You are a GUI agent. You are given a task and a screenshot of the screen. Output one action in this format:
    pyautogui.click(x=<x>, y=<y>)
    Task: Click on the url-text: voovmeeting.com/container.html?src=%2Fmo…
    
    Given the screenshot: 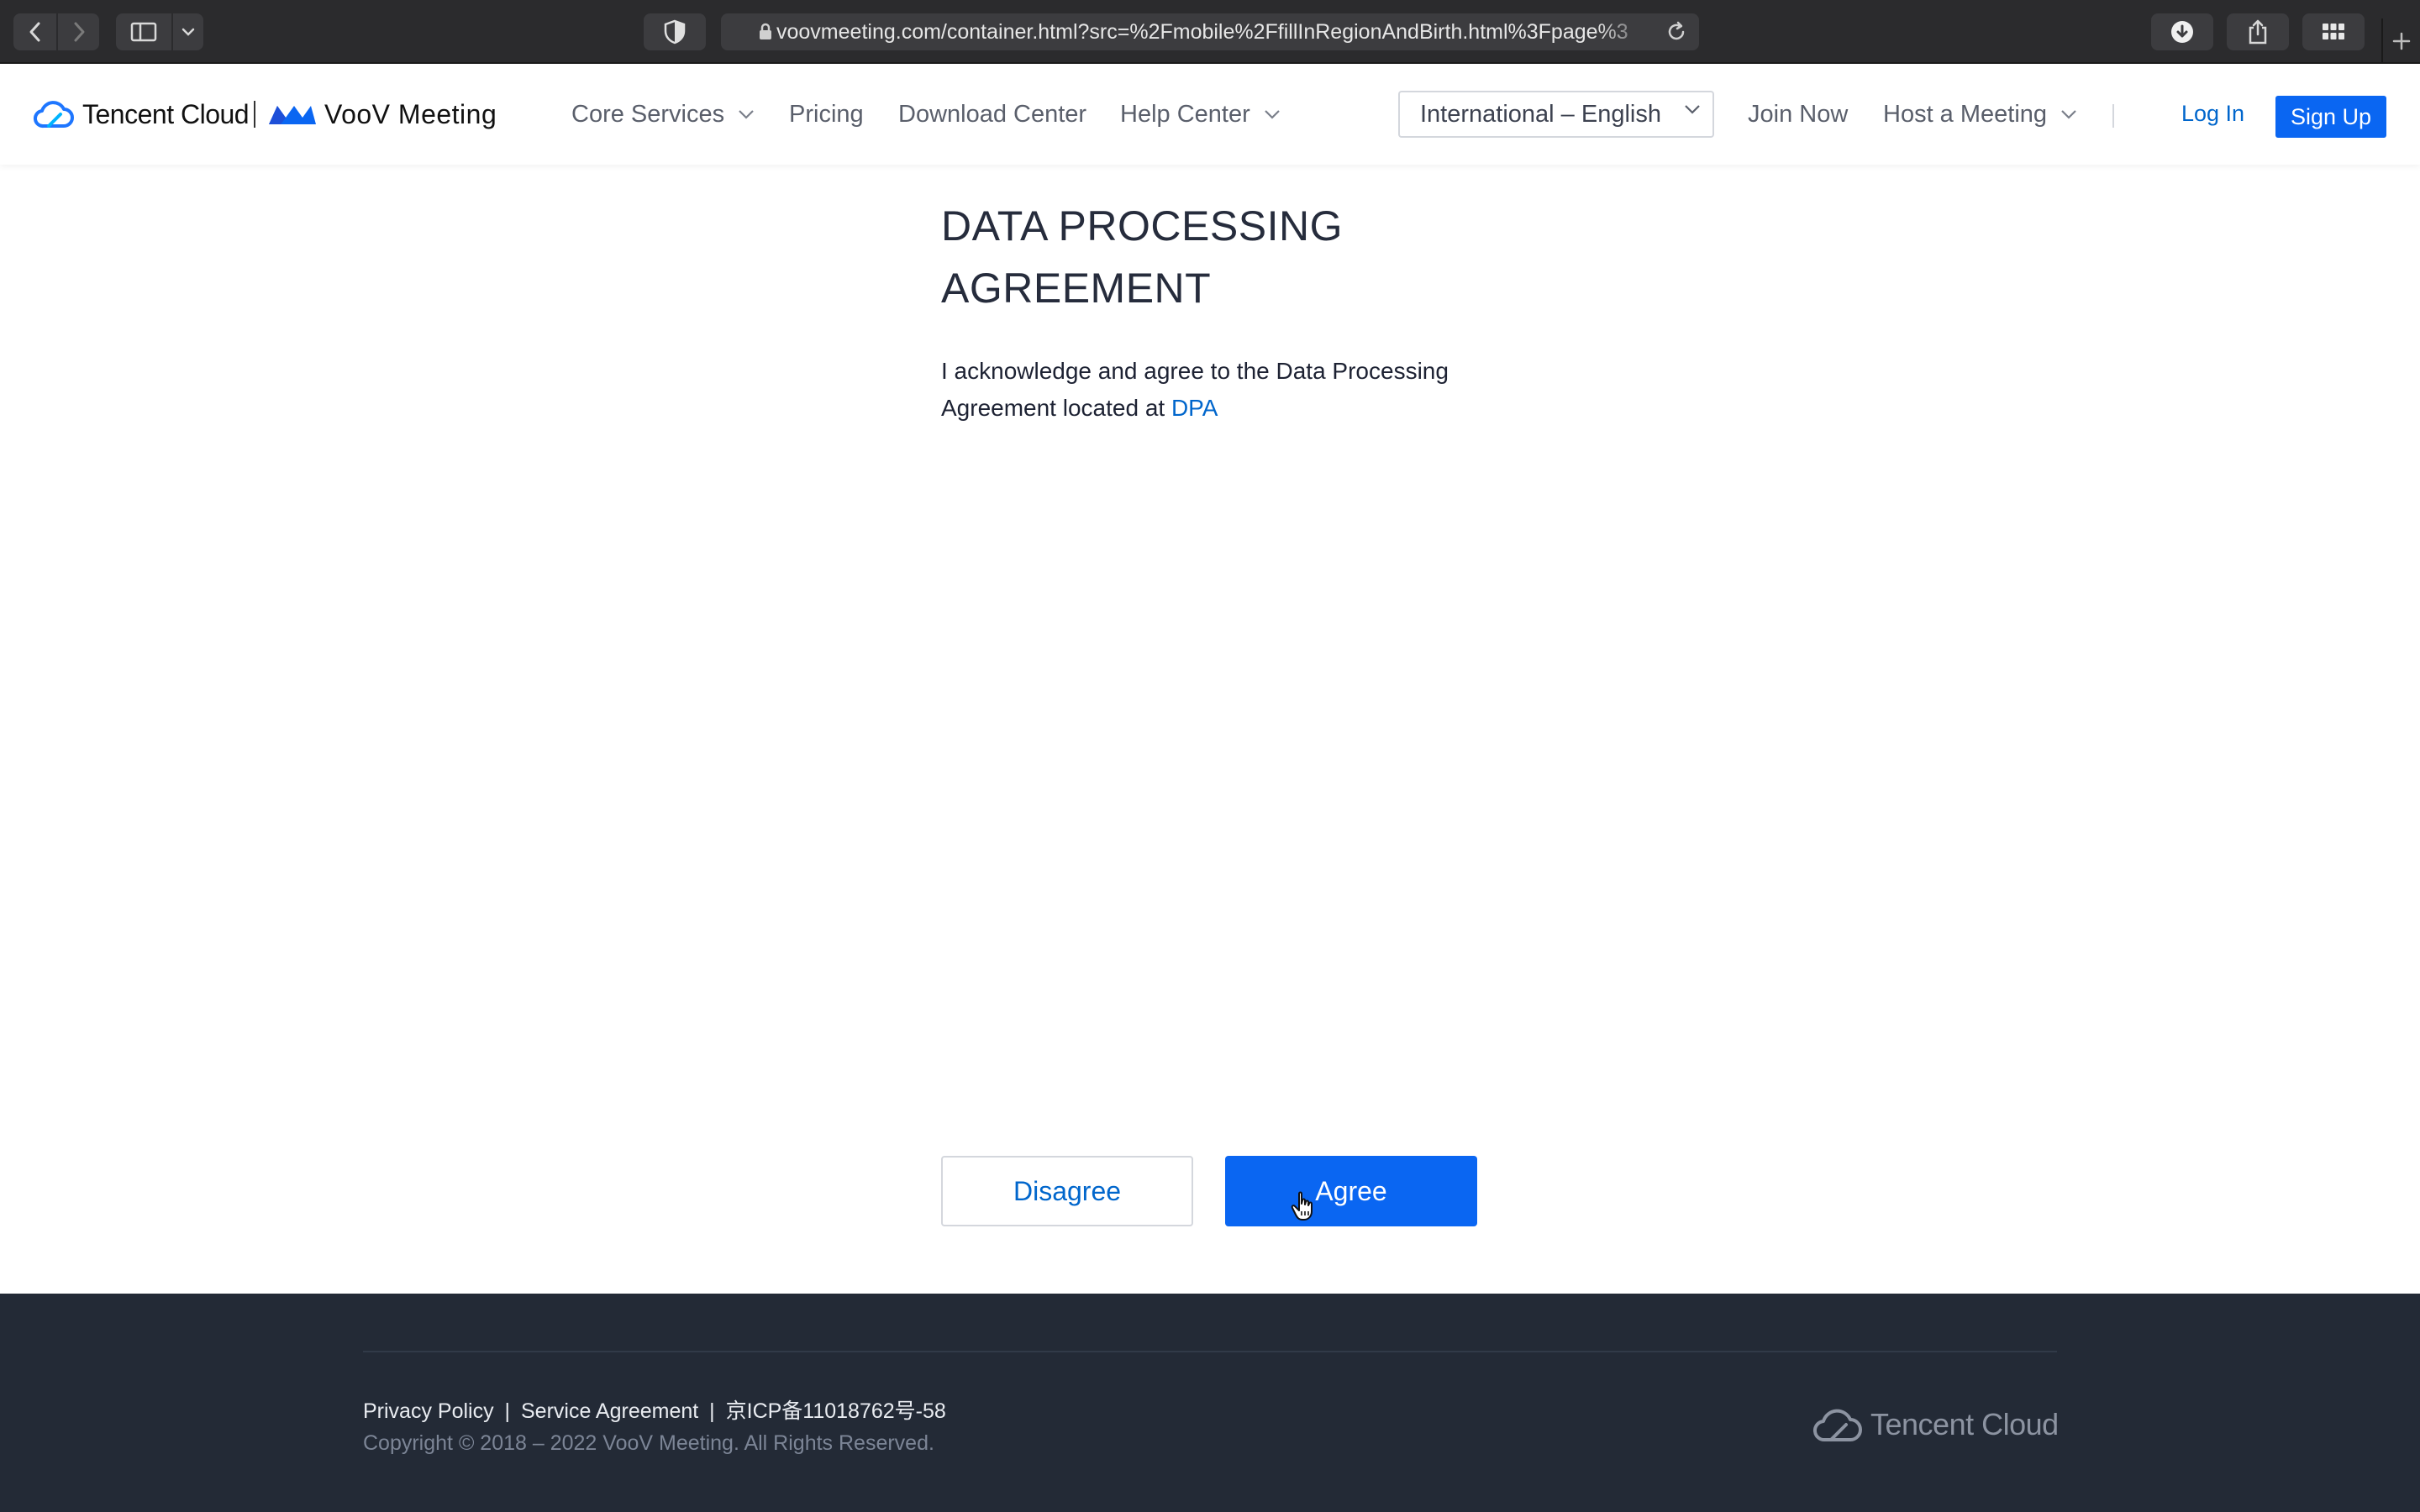 What is the action you would take?
    pyautogui.click(x=1202, y=31)
    